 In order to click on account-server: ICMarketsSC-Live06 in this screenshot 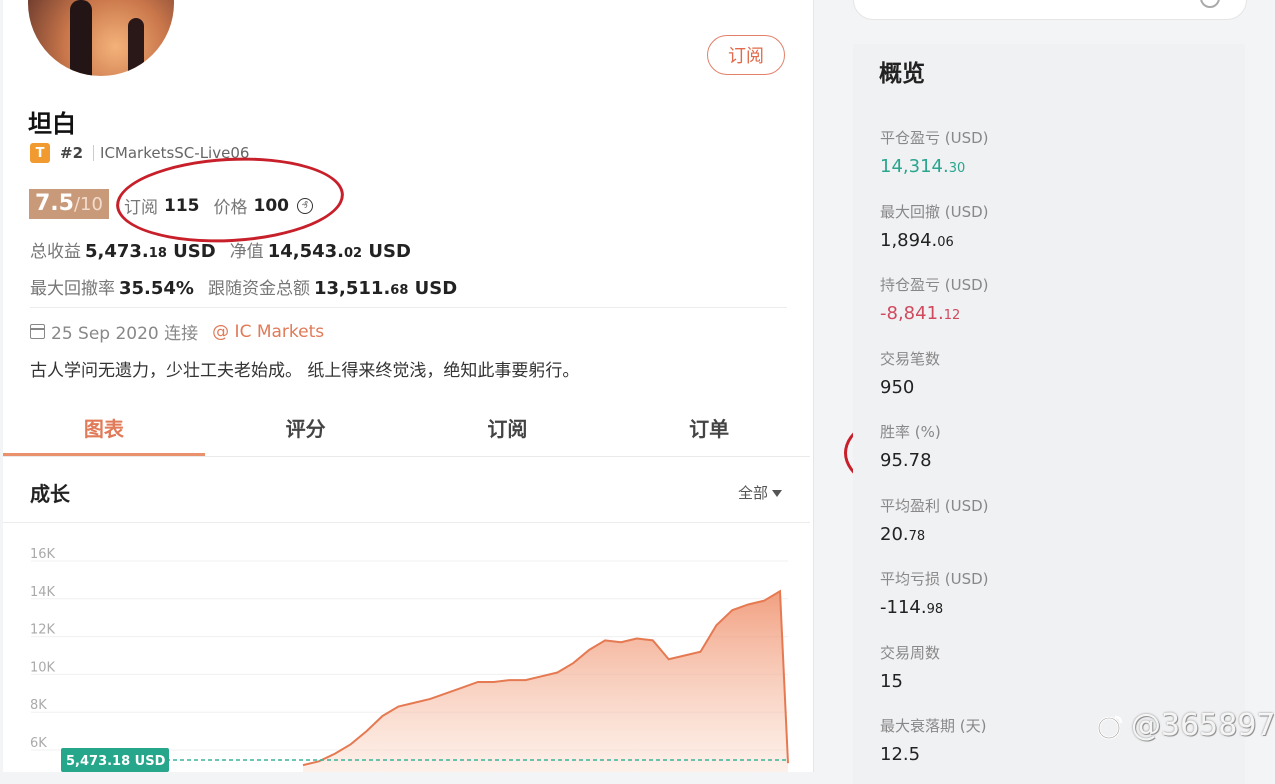, I will do `click(175, 153)`.